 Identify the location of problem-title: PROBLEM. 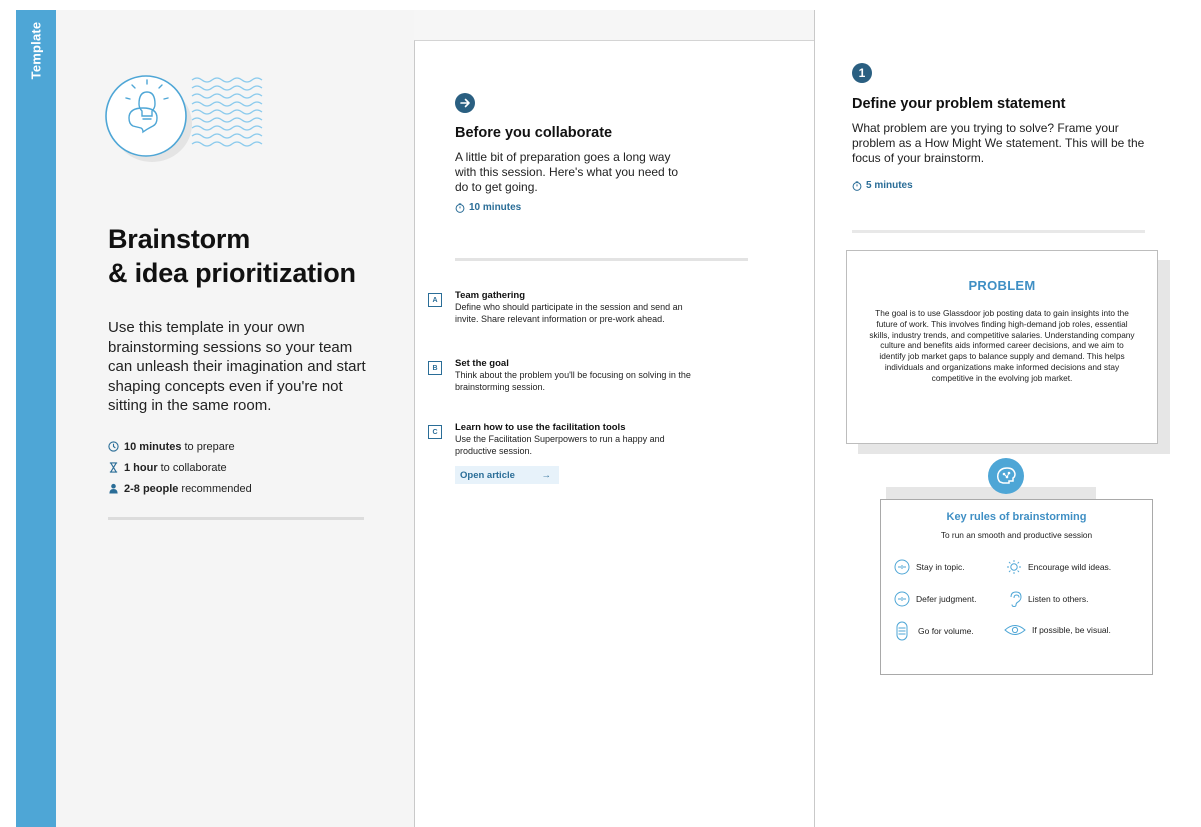
(1002, 285).